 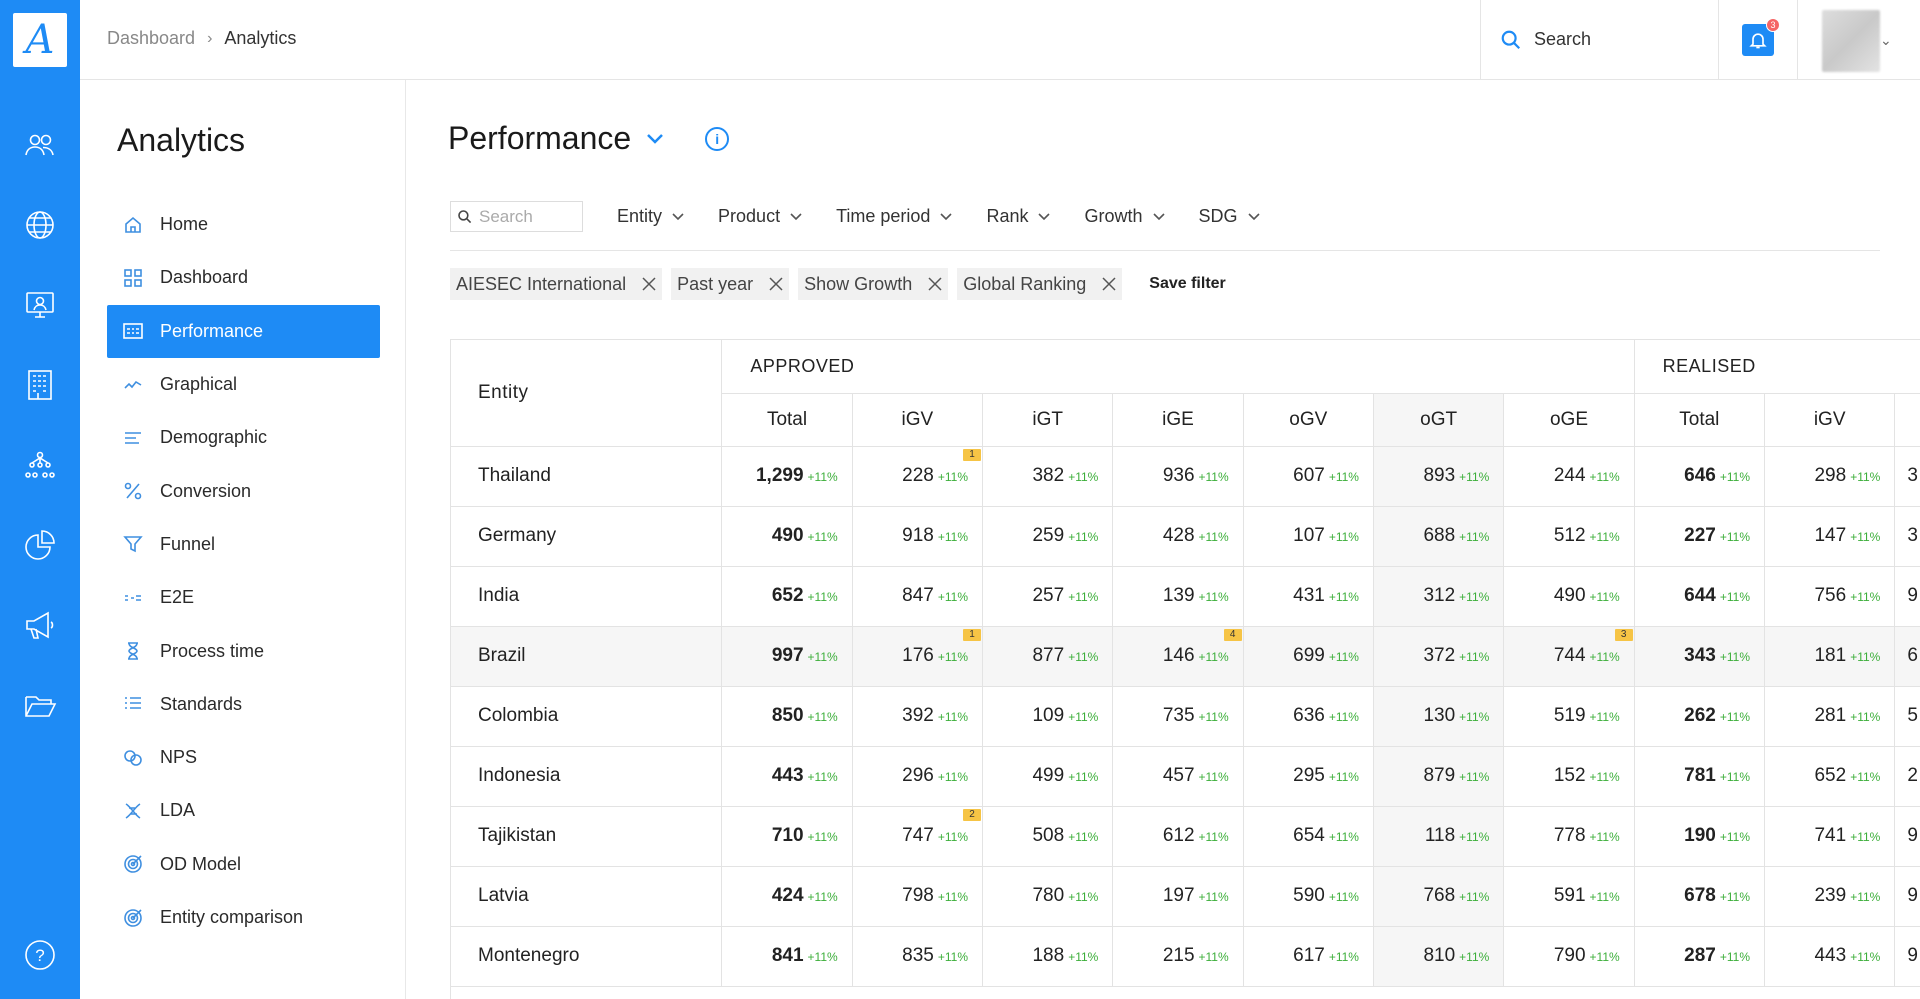 What do you see at coordinates (650, 216) in the screenshot?
I see `filter-entity-dropdown: Entity` at bounding box center [650, 216].